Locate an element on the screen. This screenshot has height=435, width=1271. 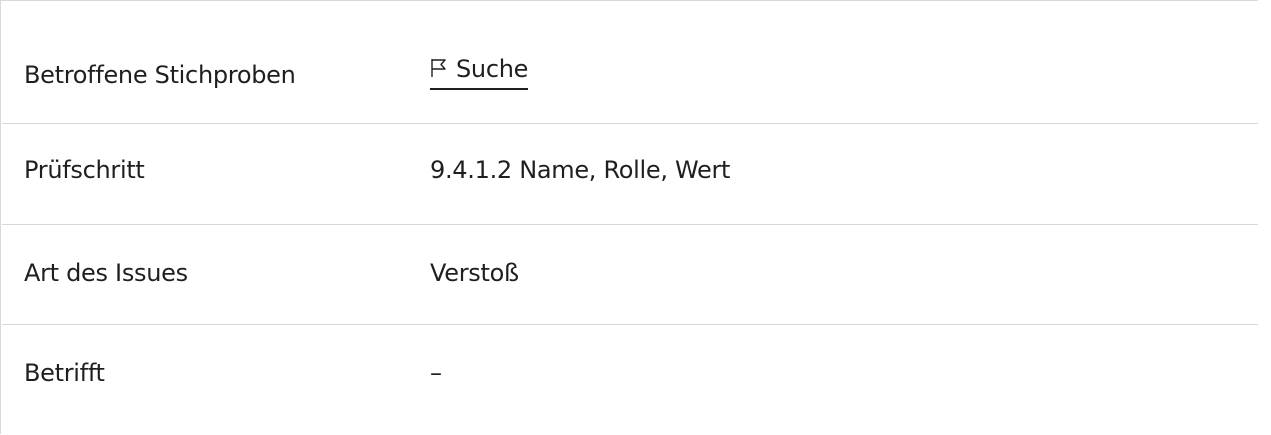
row-label: Betroffene Stichproben is located at coordinates (160, 75).